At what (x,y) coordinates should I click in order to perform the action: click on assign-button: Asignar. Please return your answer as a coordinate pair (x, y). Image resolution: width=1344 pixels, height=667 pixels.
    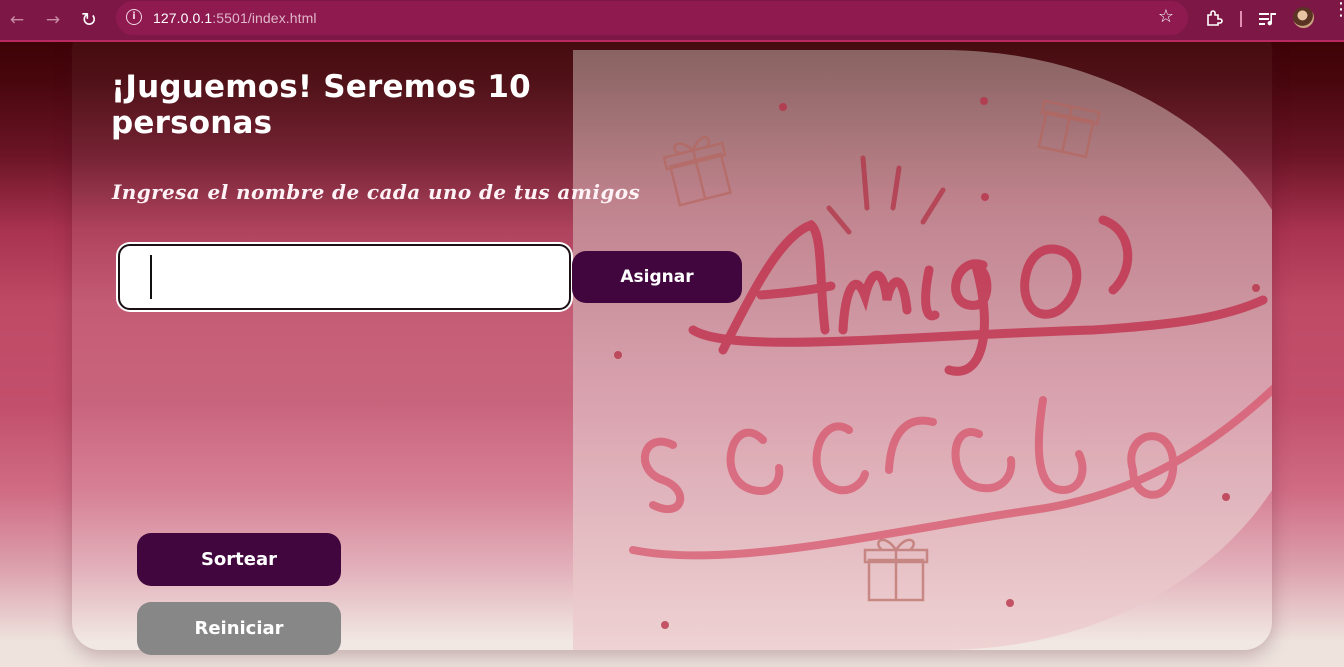
    Looking at the image, I should click on (657, 277).